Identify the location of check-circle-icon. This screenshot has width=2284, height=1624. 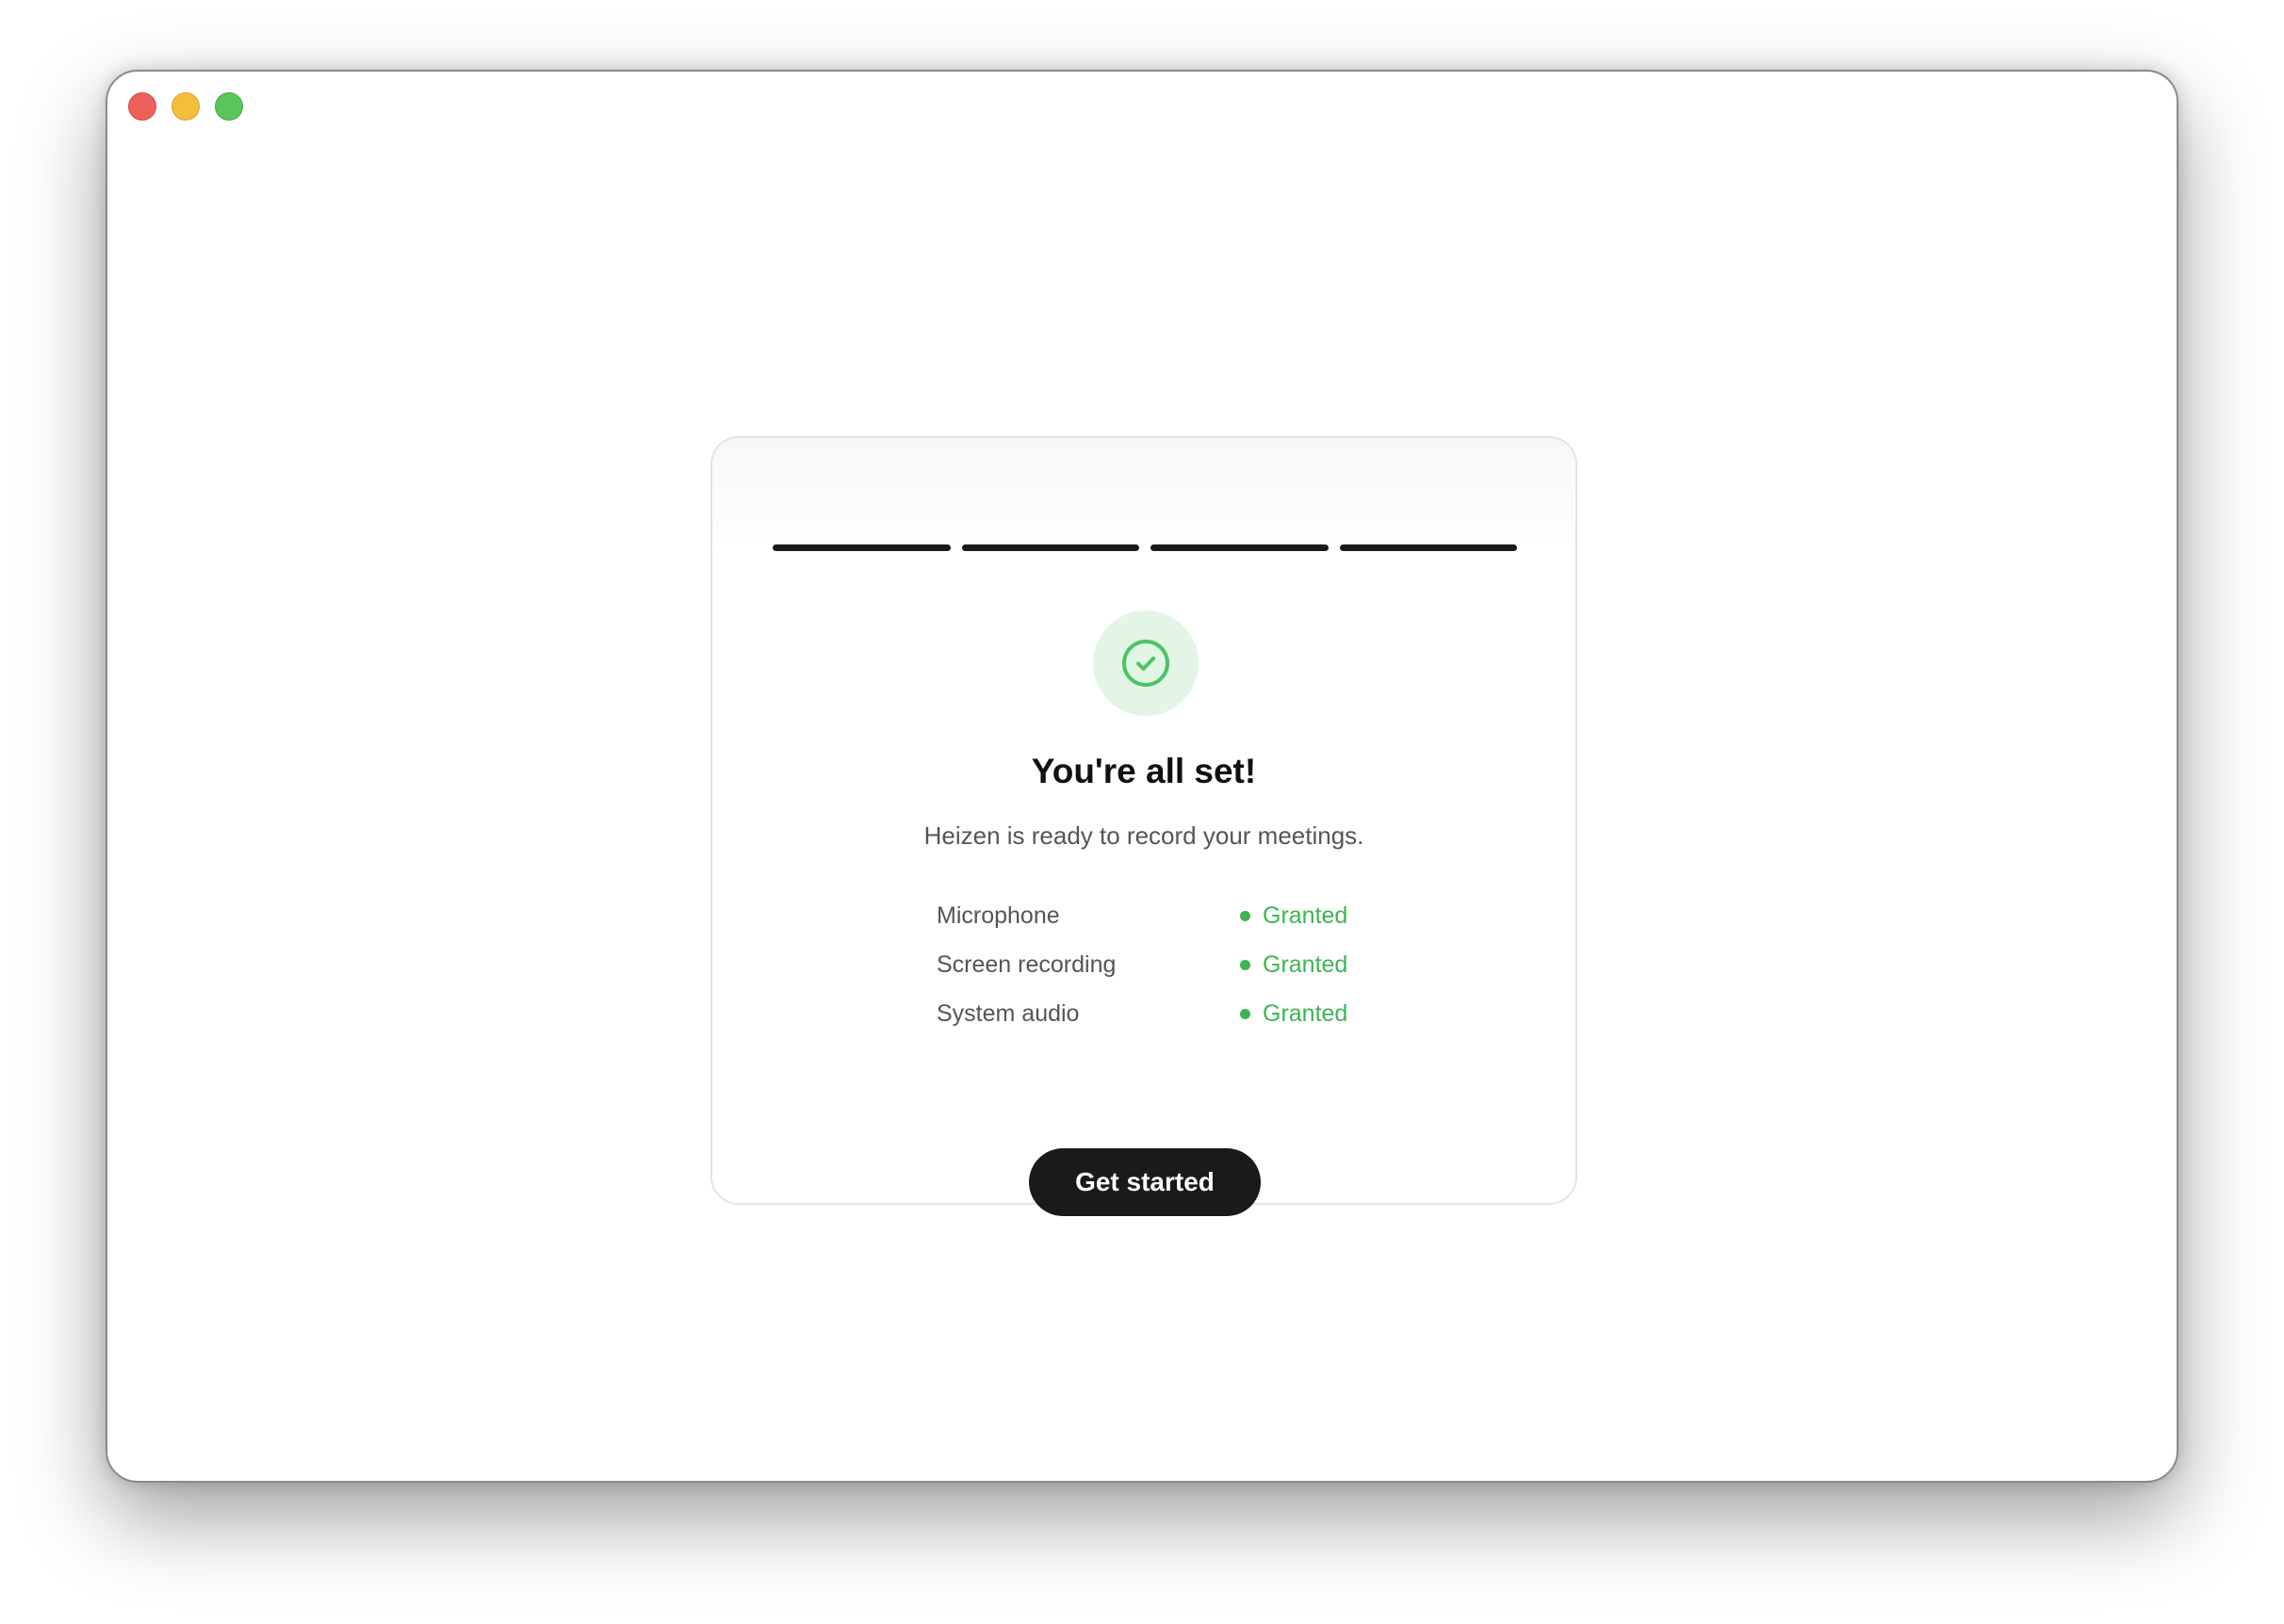
(1145, 663).